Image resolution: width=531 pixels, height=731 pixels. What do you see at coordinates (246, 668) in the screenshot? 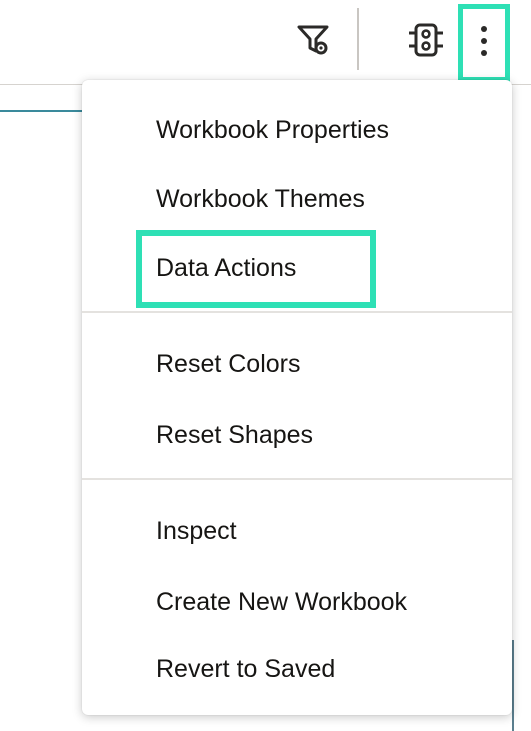
I see `menu-item-label: Revert to Saved` at bounding box center [246, 668].